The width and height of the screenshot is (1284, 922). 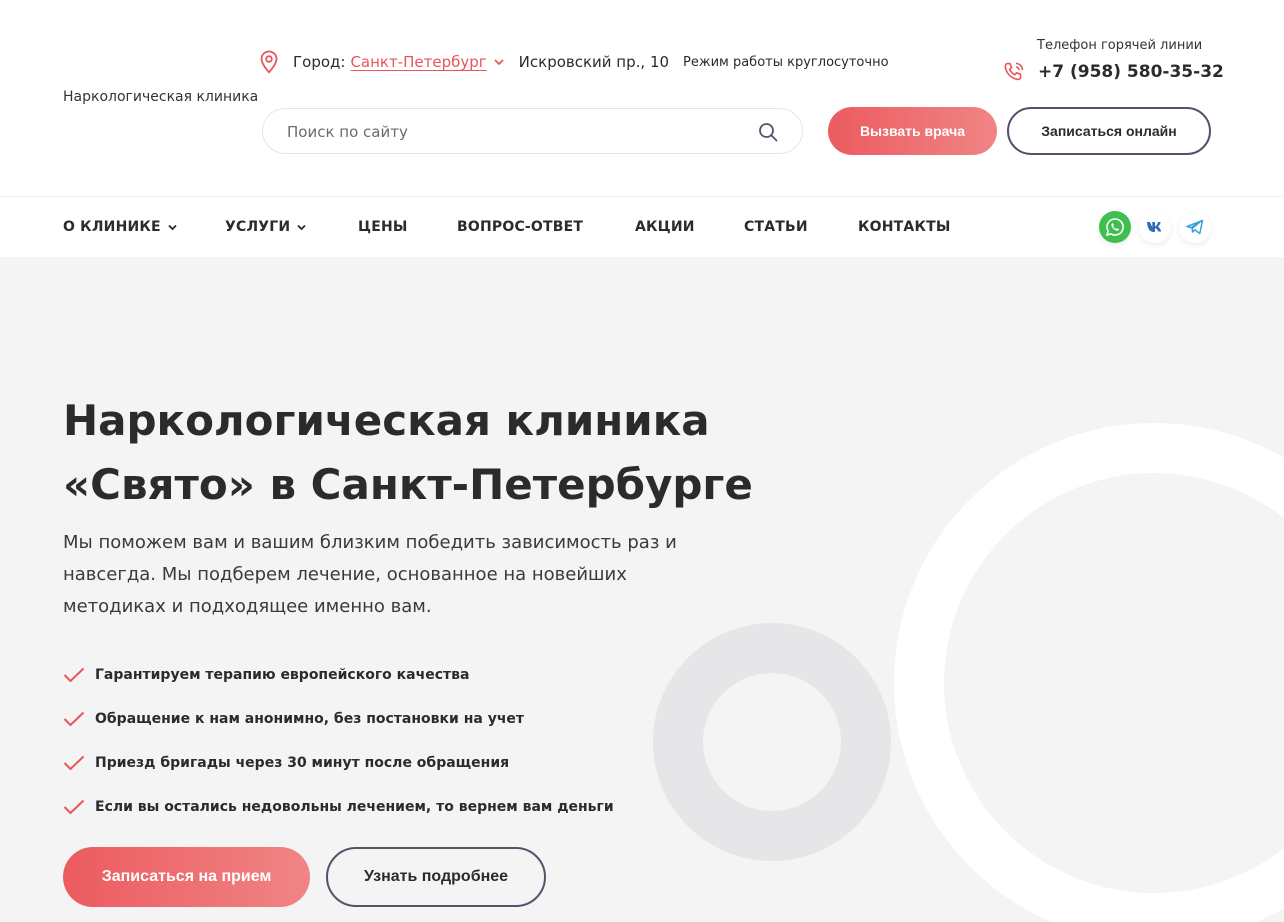 I want to click on working-hours: Режим работы круглосуточно, so click(x=786, y=62).